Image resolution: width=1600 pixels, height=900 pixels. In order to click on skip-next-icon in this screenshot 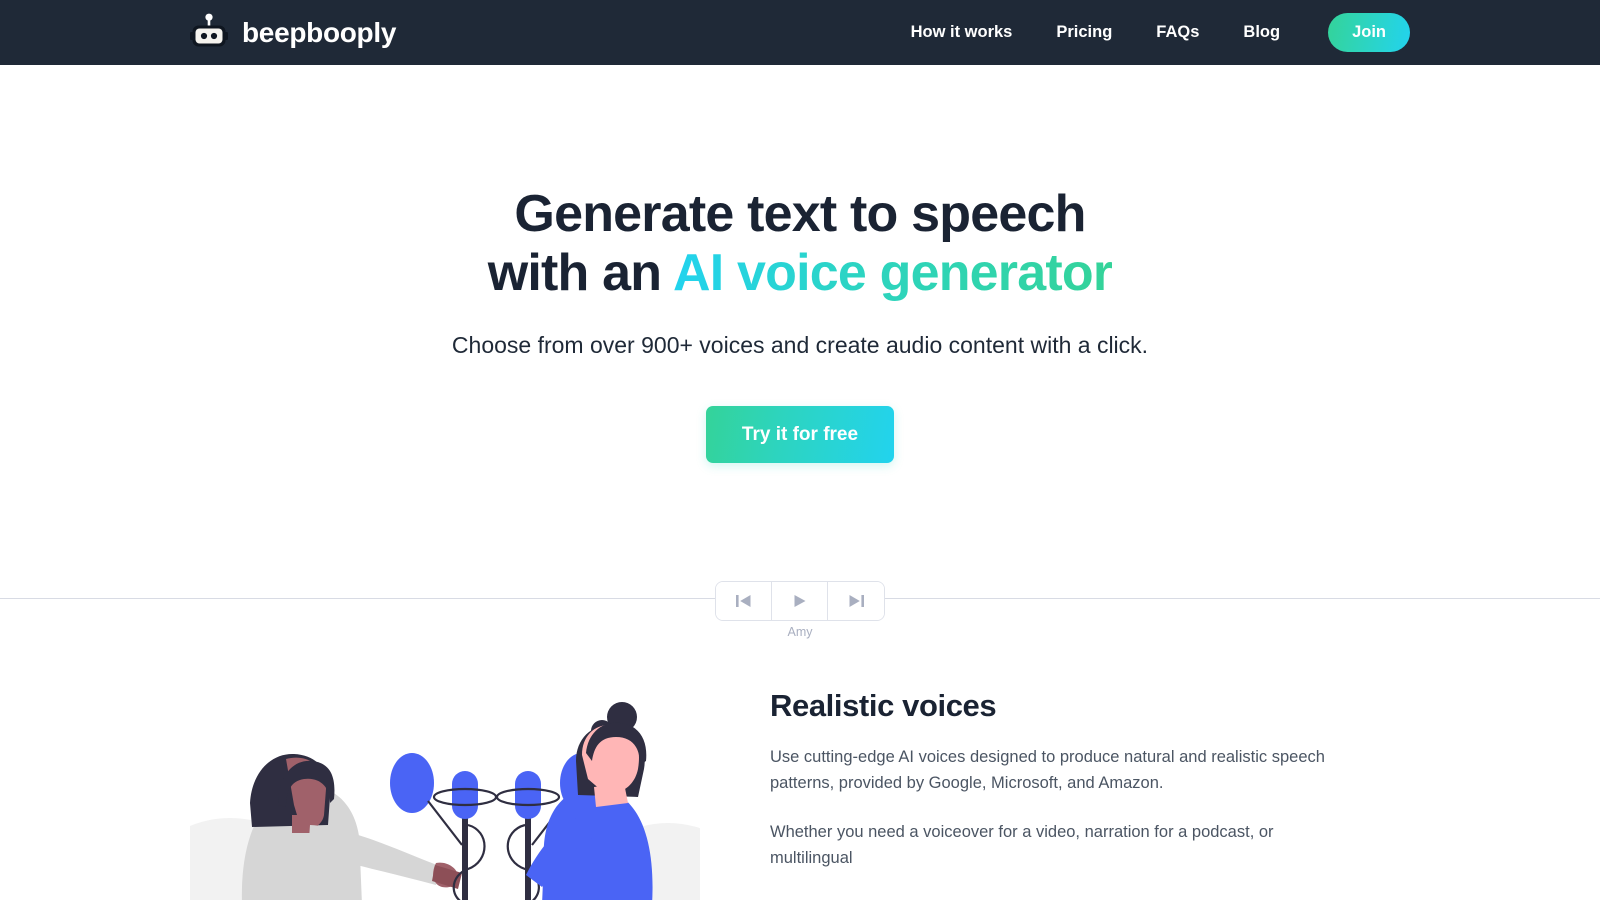, I will do `click(856, 601)`.